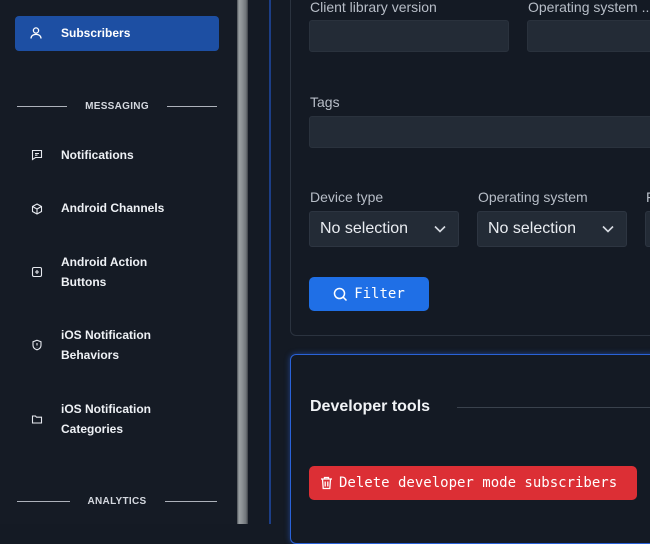 The height and width of the screenshot is (544, 650). What do you see at coordinates (106, 345) in the screenshot?
I see `sidebar-item-label: iOS Notification Behaviors` at bounding box center [106, 345].